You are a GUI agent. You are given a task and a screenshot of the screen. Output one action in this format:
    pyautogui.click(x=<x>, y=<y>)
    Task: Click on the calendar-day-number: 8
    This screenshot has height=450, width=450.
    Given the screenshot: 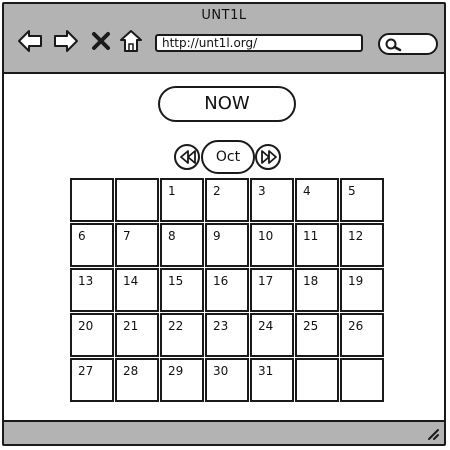 What is the action you would take?
    pyautogui.click(x=172, y=236)
    